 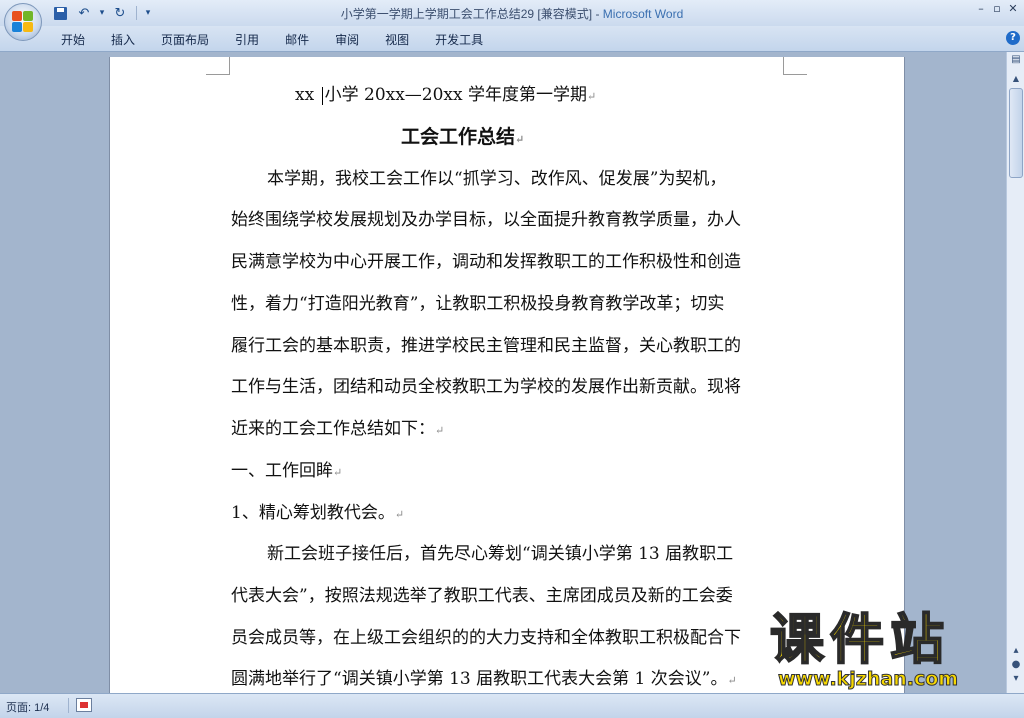 What do you see at coordinates (318, 513) in the screenshot?
I see `doc-line: 1、精心筹划教代会。↵` at bounding box center [318, 513].